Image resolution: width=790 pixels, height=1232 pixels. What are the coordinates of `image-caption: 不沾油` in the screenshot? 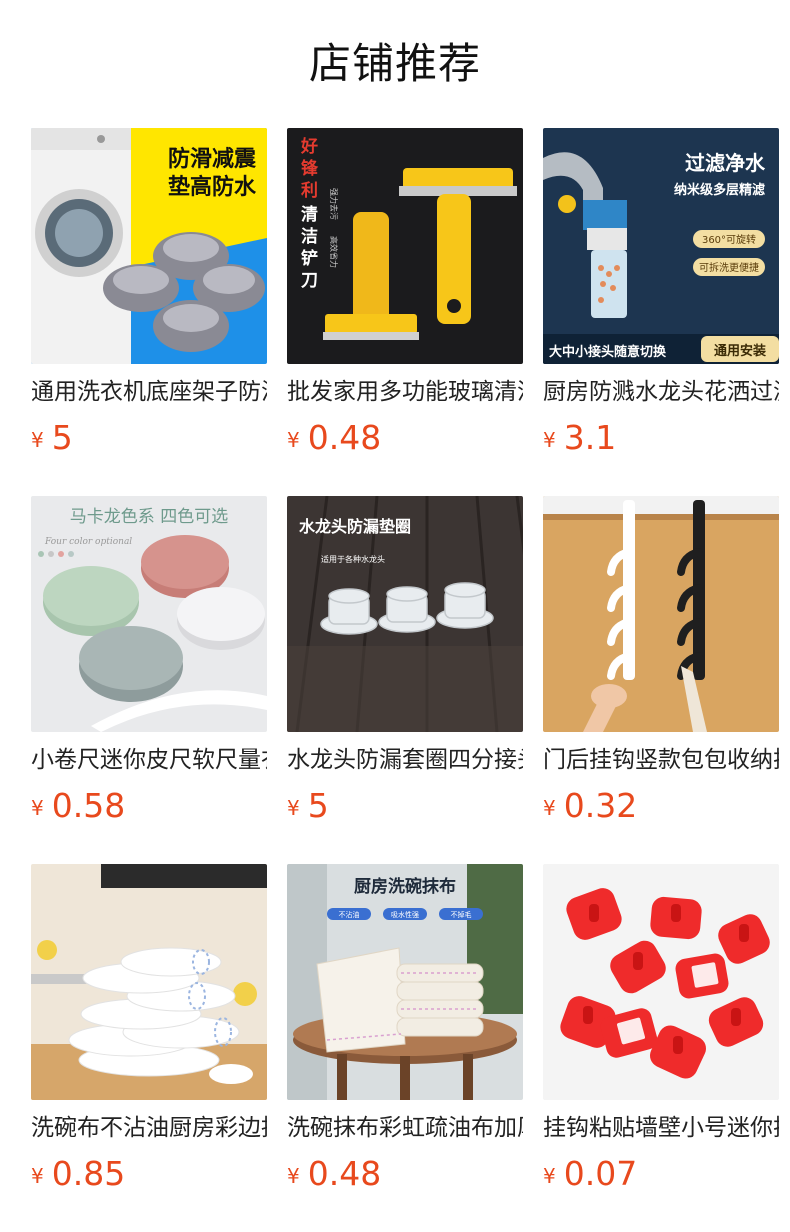 It's located at (349, 914).